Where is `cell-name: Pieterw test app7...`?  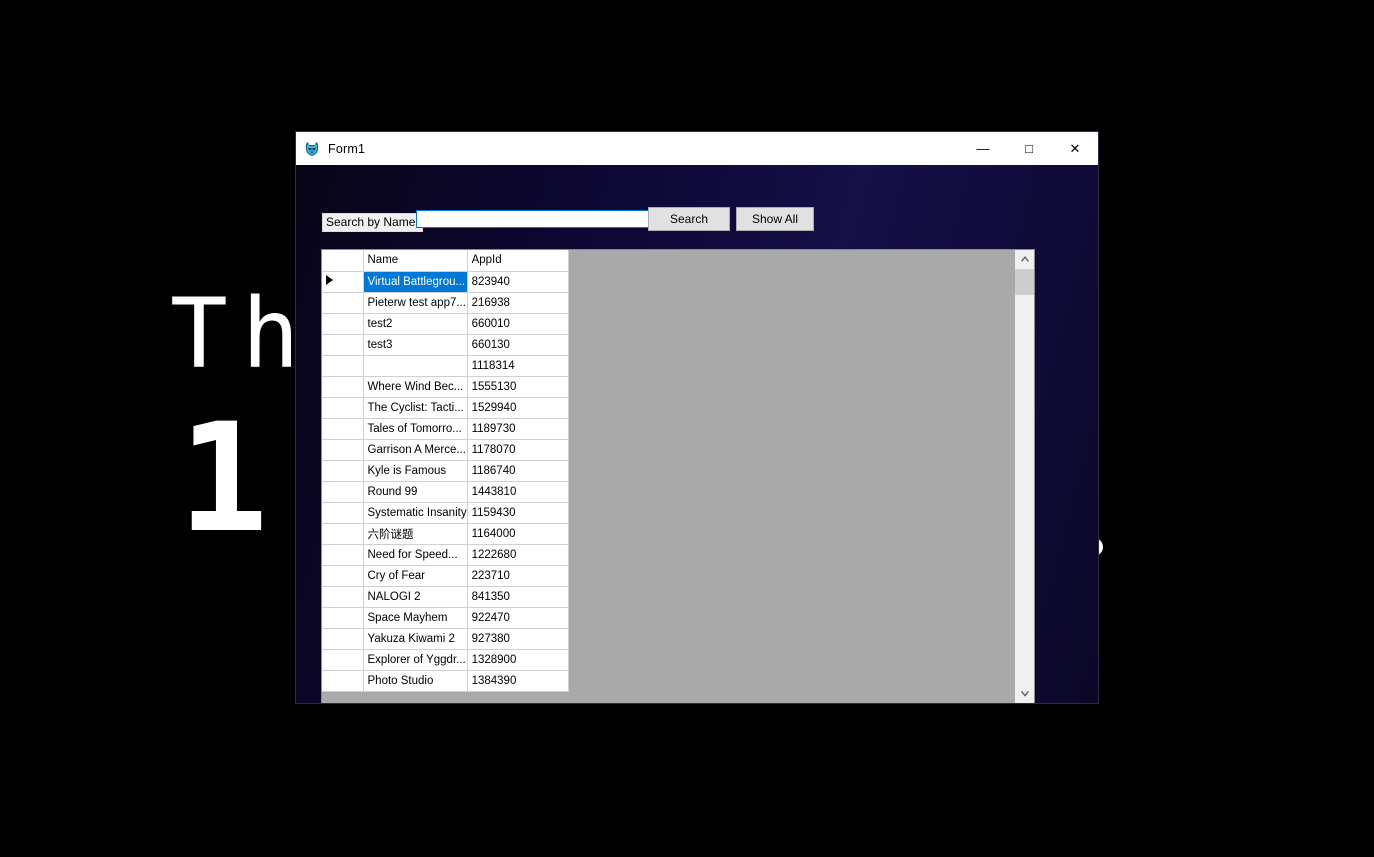
cell-name: Pieterw test app7... is located at coordinates (415, 303).